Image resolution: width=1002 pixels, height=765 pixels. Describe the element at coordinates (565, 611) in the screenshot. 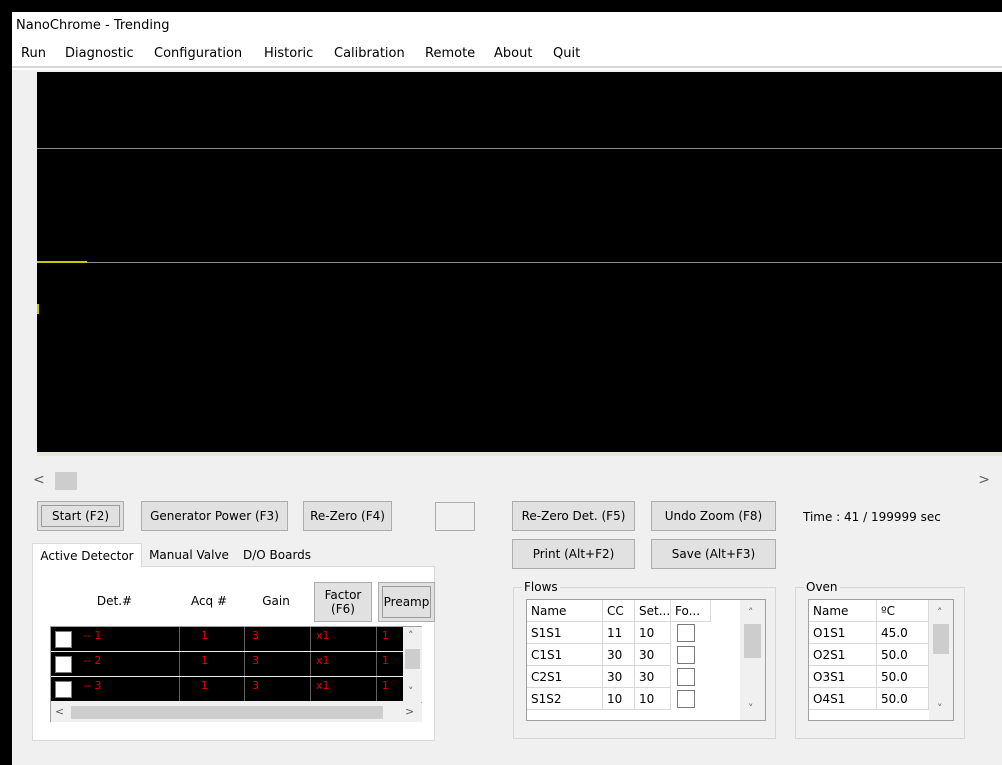

I see `flows-header-name: Name` at that location.